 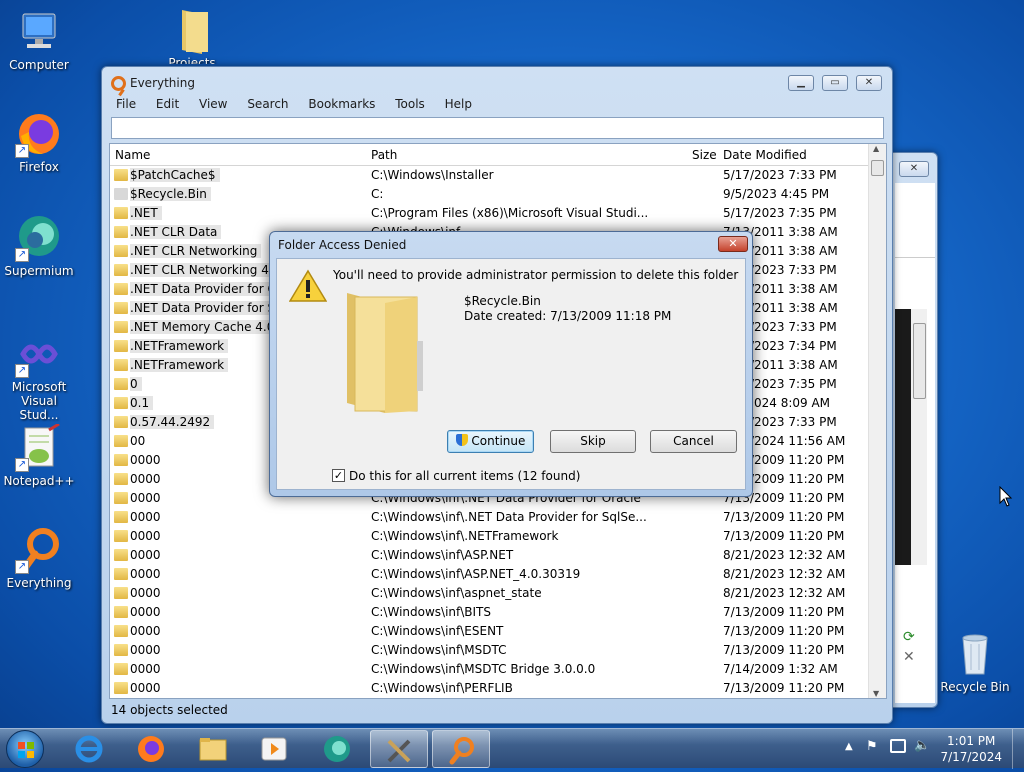 What do you see at coordinates (877, 421) in the screenshot?
I see `vertical-scrollbar: ▲ ▼` at bounding box center [877, 421].